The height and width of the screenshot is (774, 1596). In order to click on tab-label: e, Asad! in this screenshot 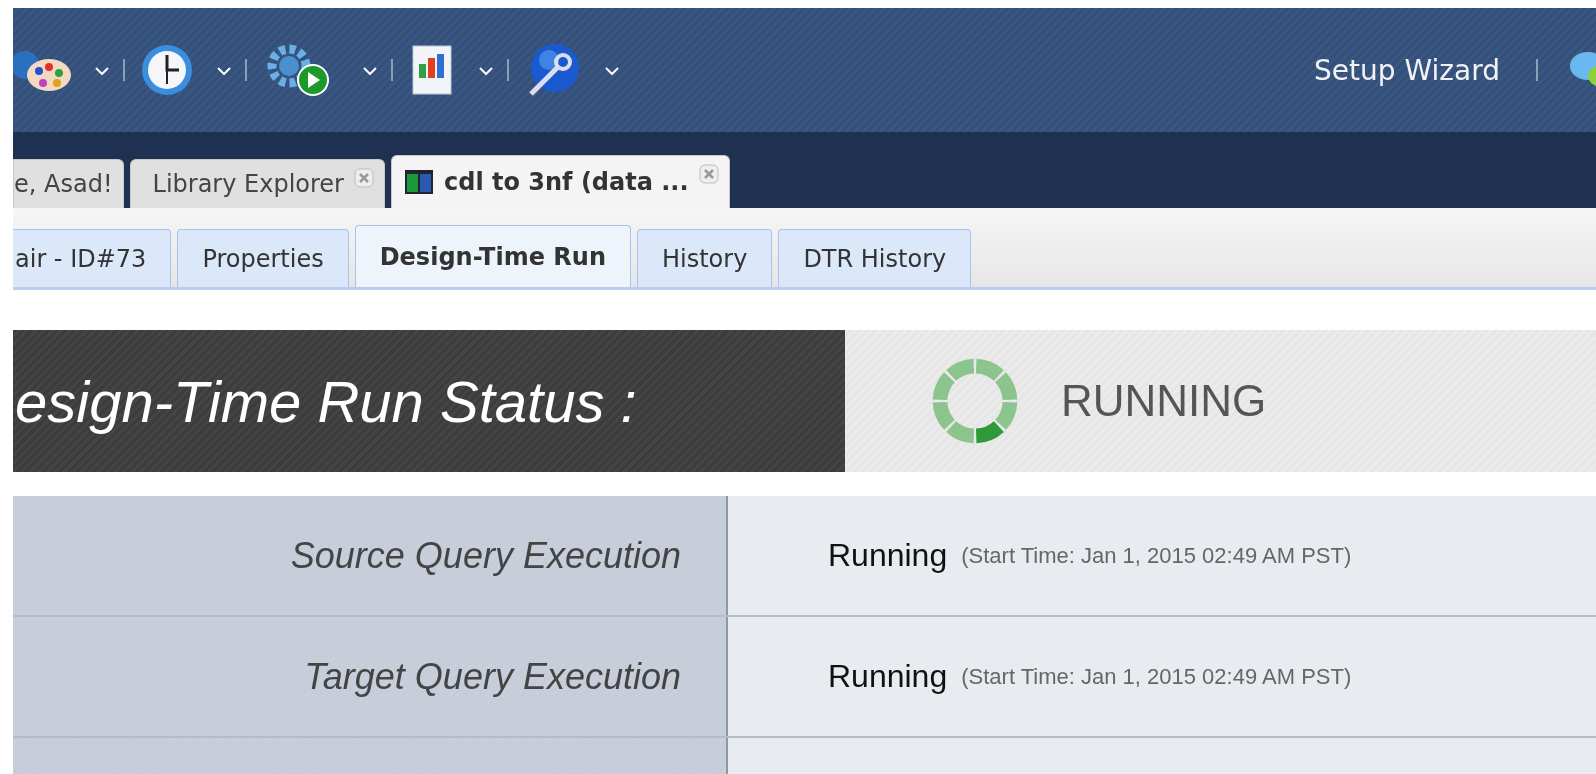, I will do `click(63, 184)`.